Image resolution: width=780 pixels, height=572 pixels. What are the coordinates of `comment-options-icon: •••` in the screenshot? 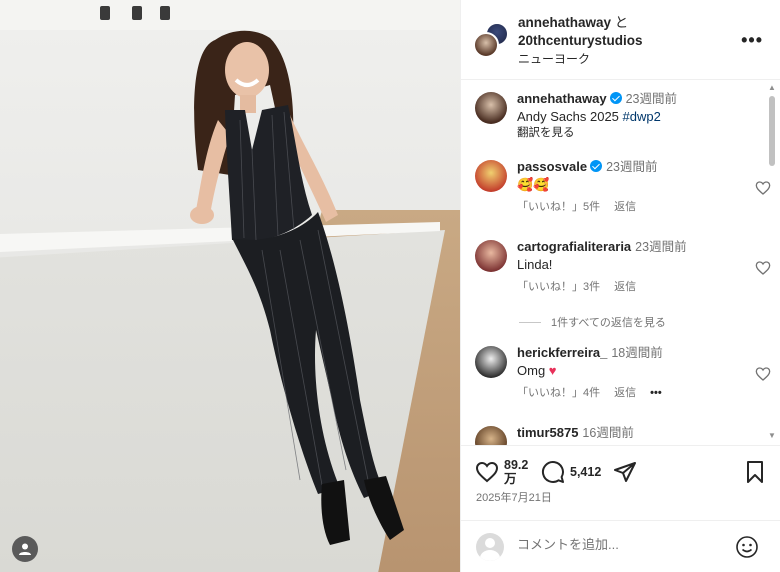 It's located at (656, 393).